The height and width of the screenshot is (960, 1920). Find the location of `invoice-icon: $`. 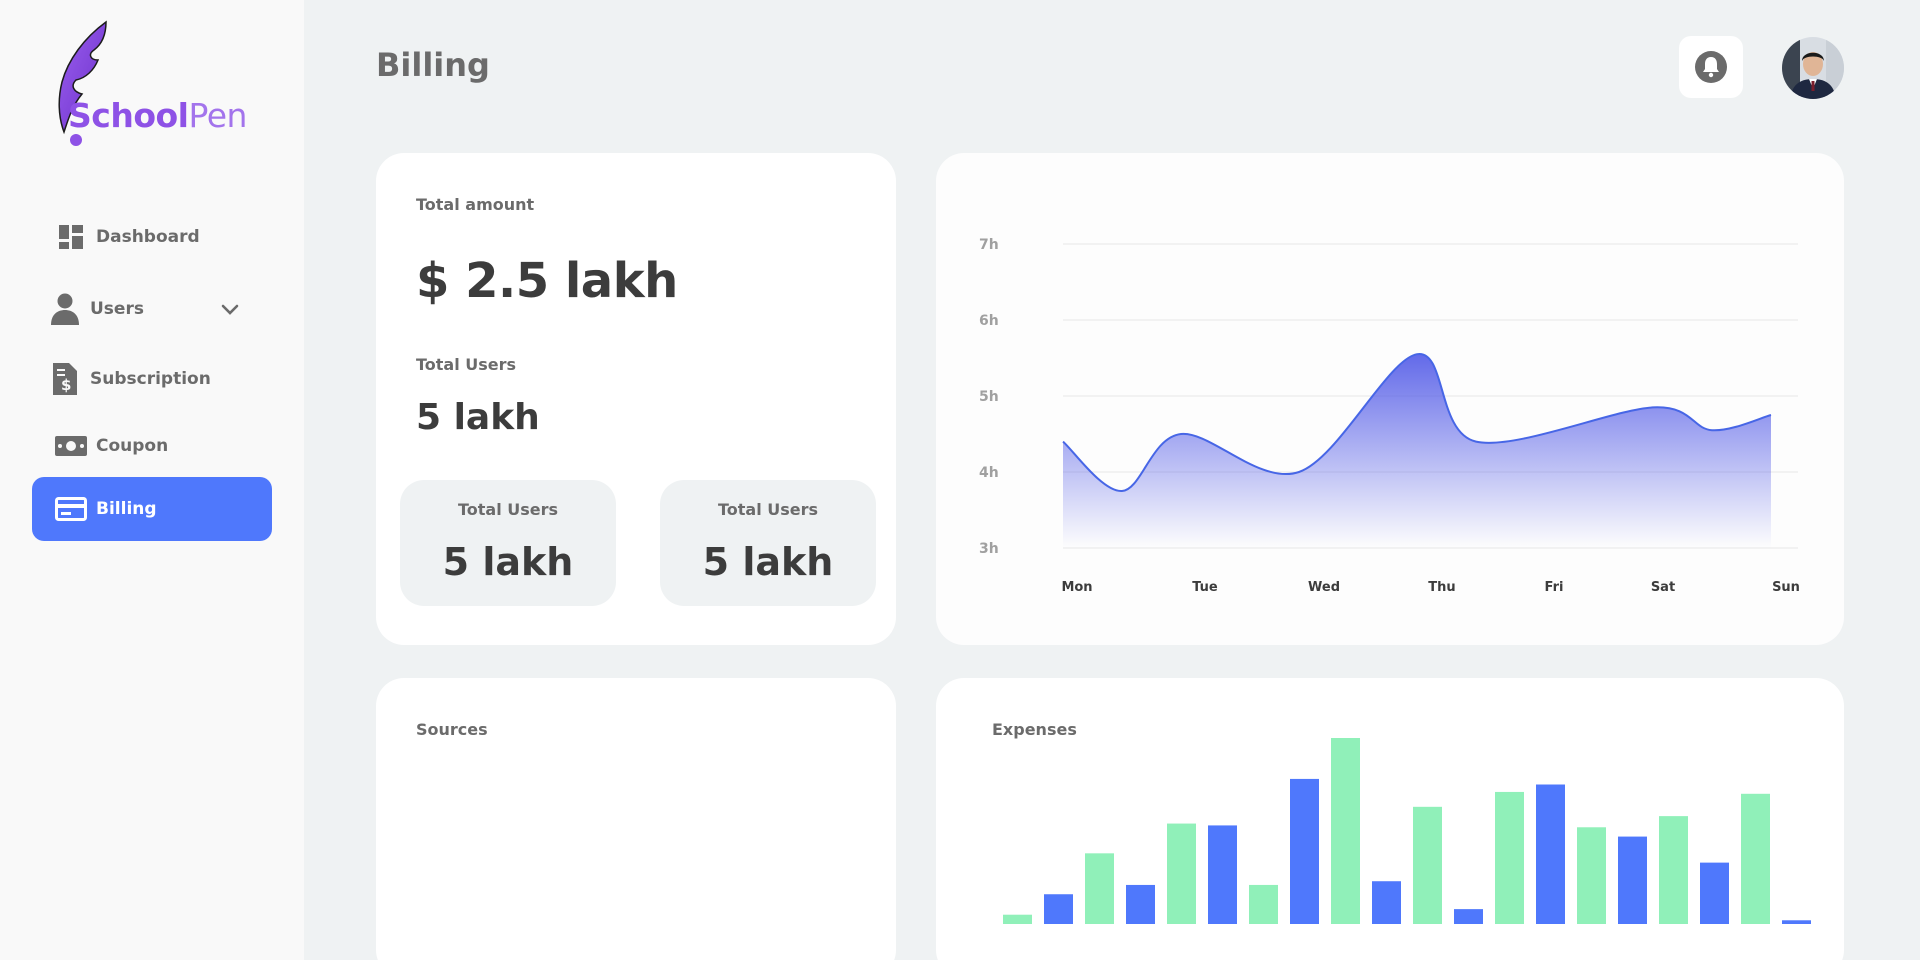

invoice-icon: $ is located at coordinates (65, 379).